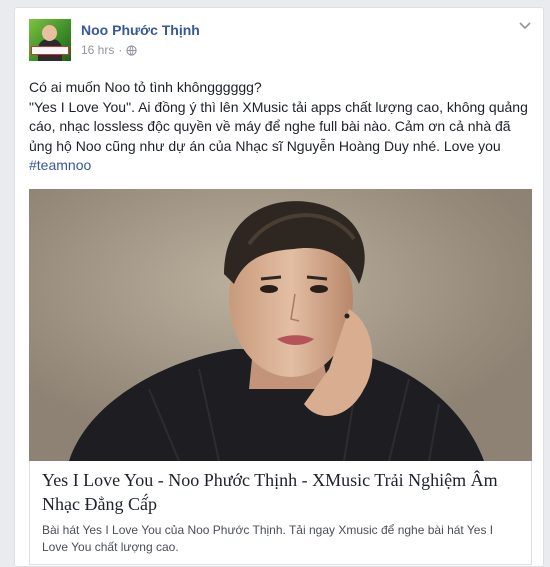  What do you see at coordinates (50, 40) in the screenshot?
I see `author-avatar` at bounding box center [50, 40].